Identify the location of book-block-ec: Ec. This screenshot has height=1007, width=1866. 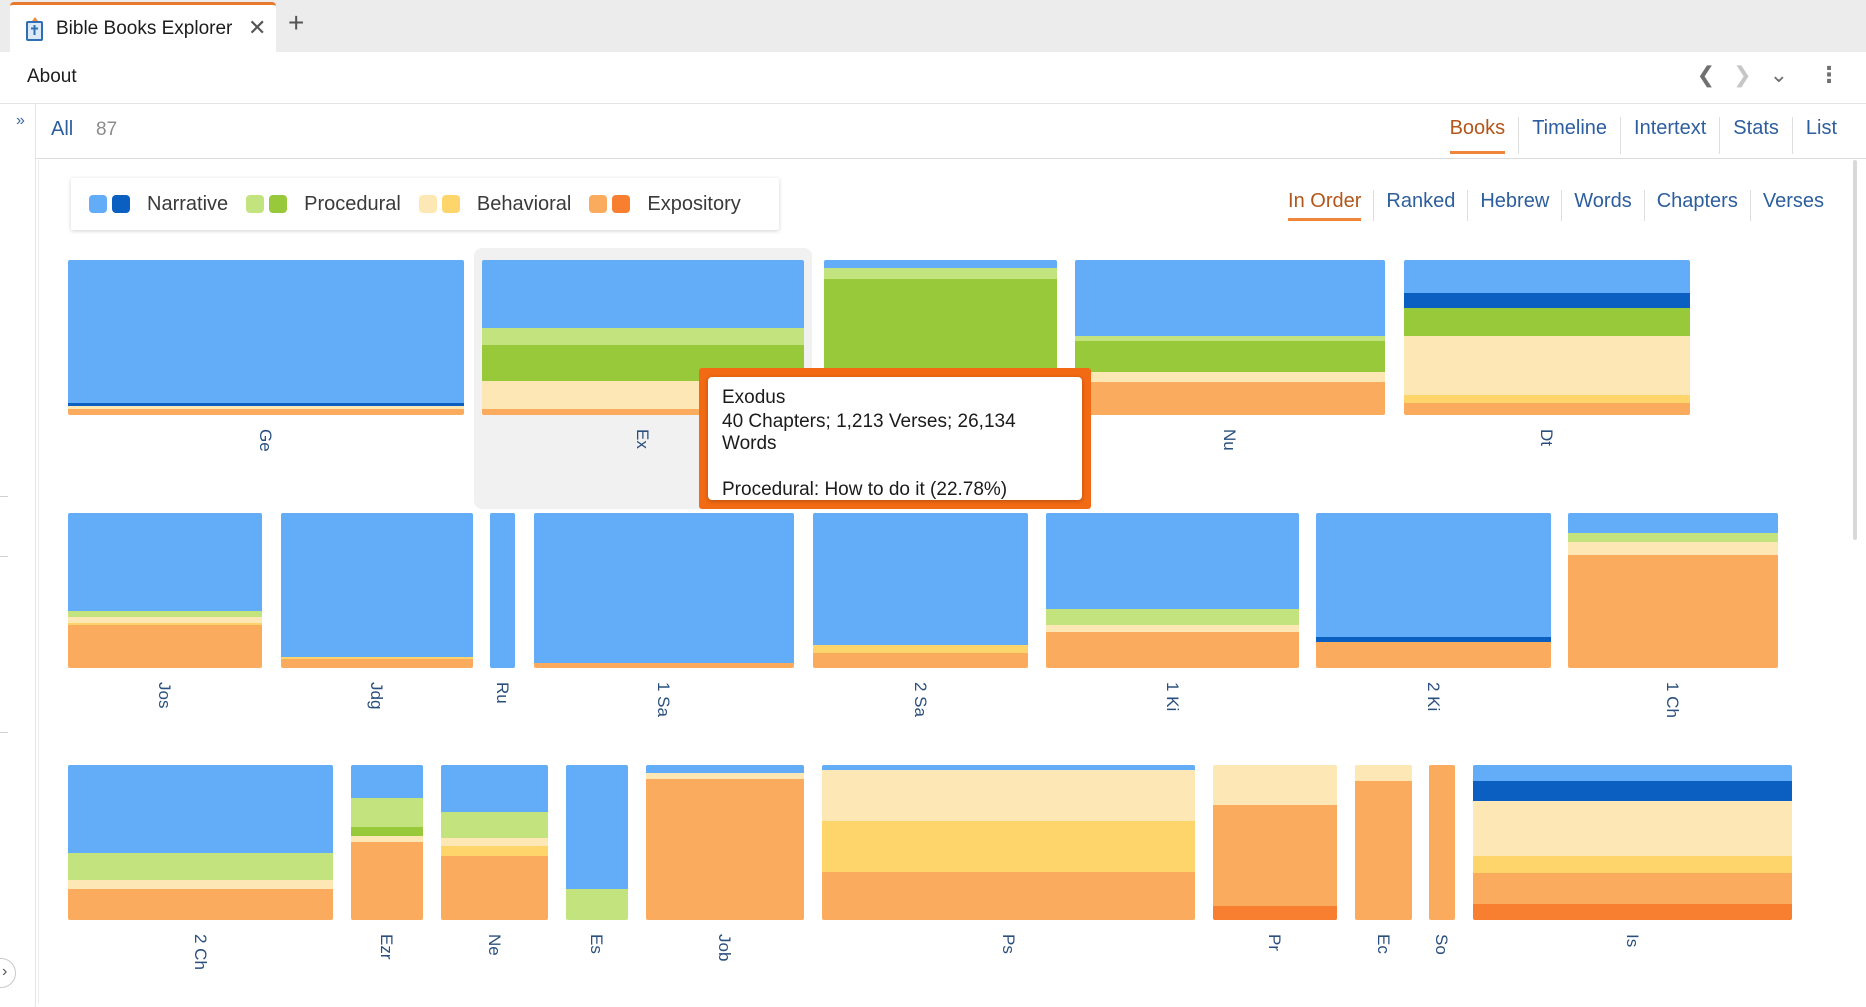
(1383, 882).